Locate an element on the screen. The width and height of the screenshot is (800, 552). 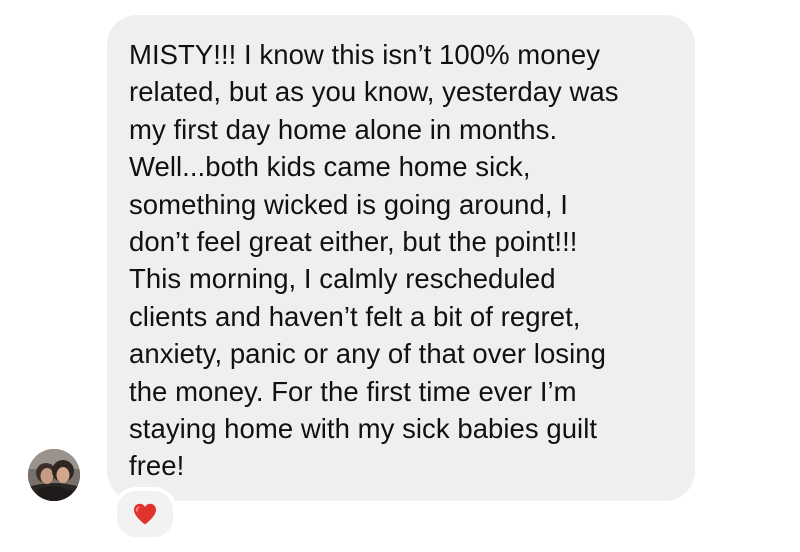
profile-photo-icon is located at coordinates (54, 475).